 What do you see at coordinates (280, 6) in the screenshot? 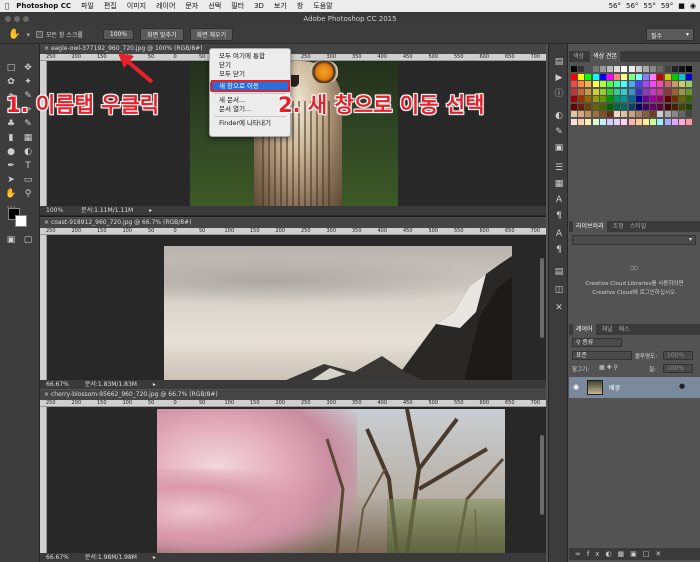
I see `menu-view: 보기` at bounding box center [280, 6].